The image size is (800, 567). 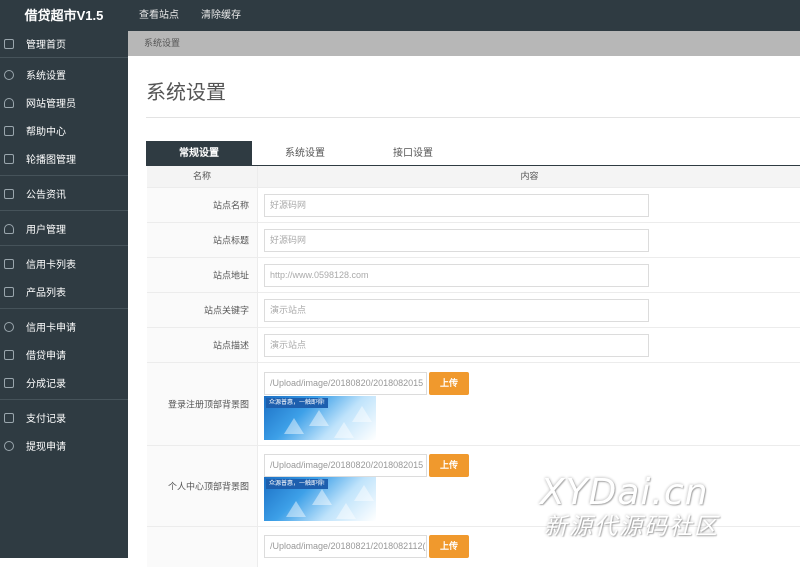 What do you see at coordinates (456, 310) in the screenshot?
I see `site-keywords-input: 演示站点` at bounding box center [456, 310].